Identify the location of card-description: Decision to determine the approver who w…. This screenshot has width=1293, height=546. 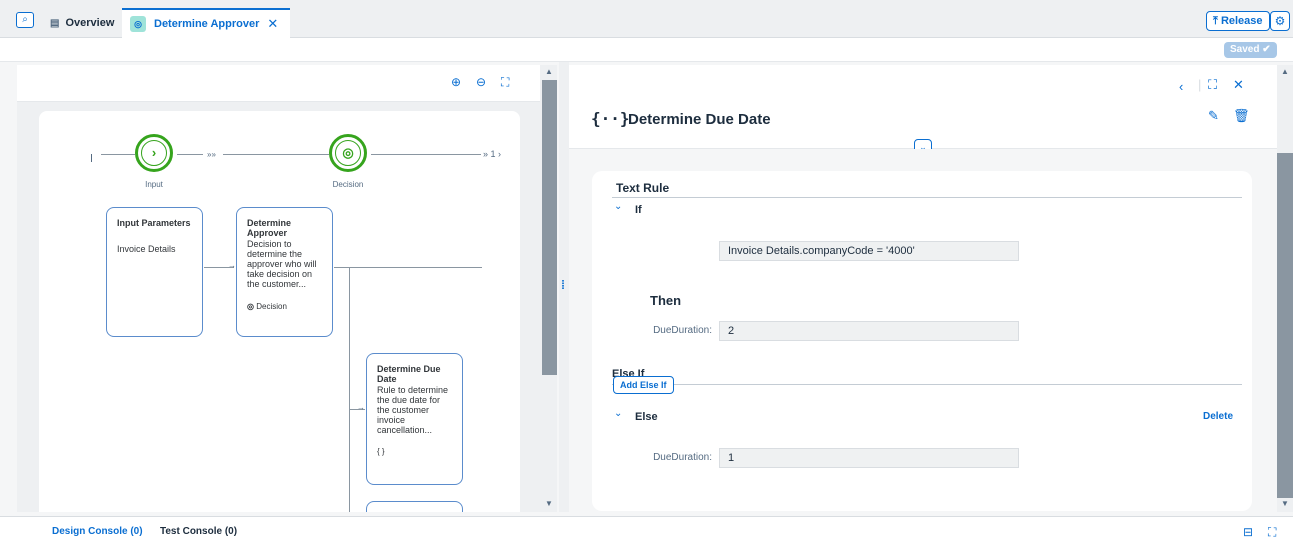
(282, 264).